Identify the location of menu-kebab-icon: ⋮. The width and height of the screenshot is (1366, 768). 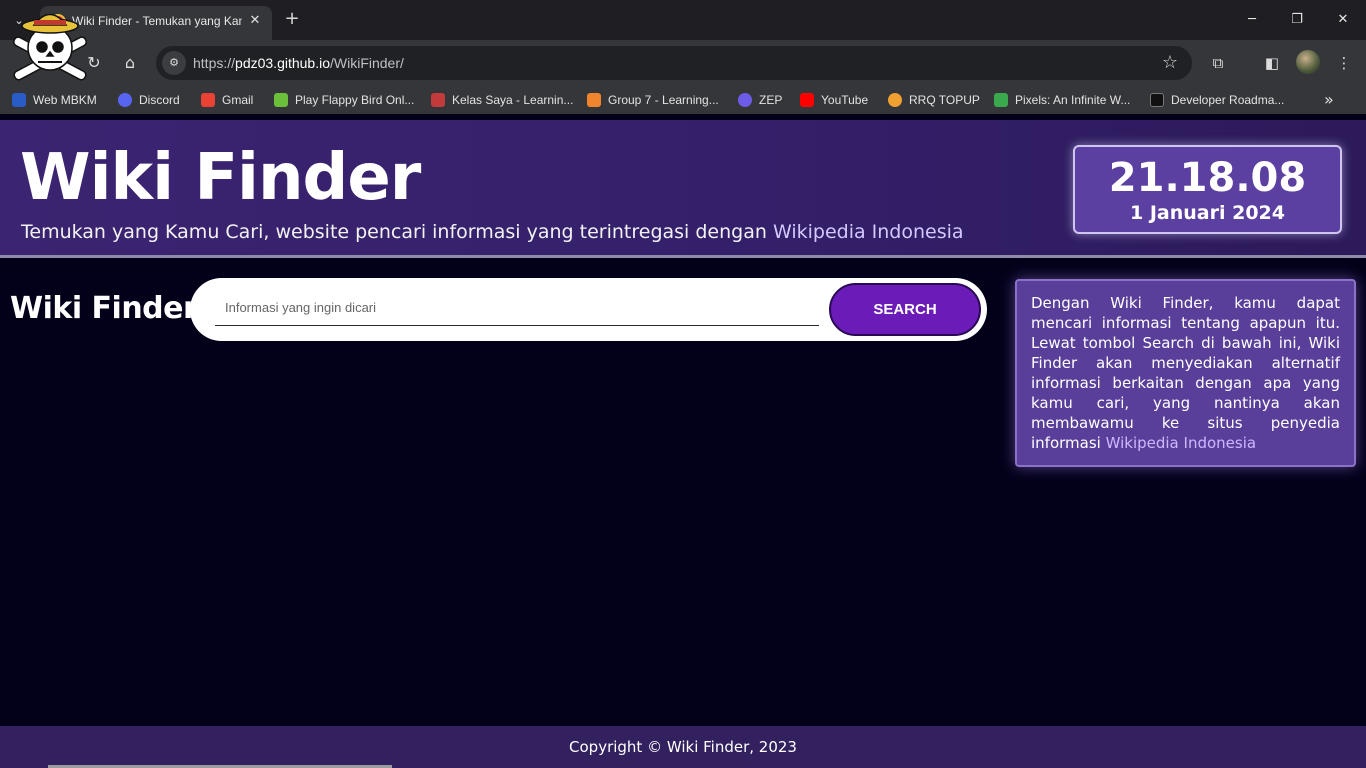
(1344, 63).